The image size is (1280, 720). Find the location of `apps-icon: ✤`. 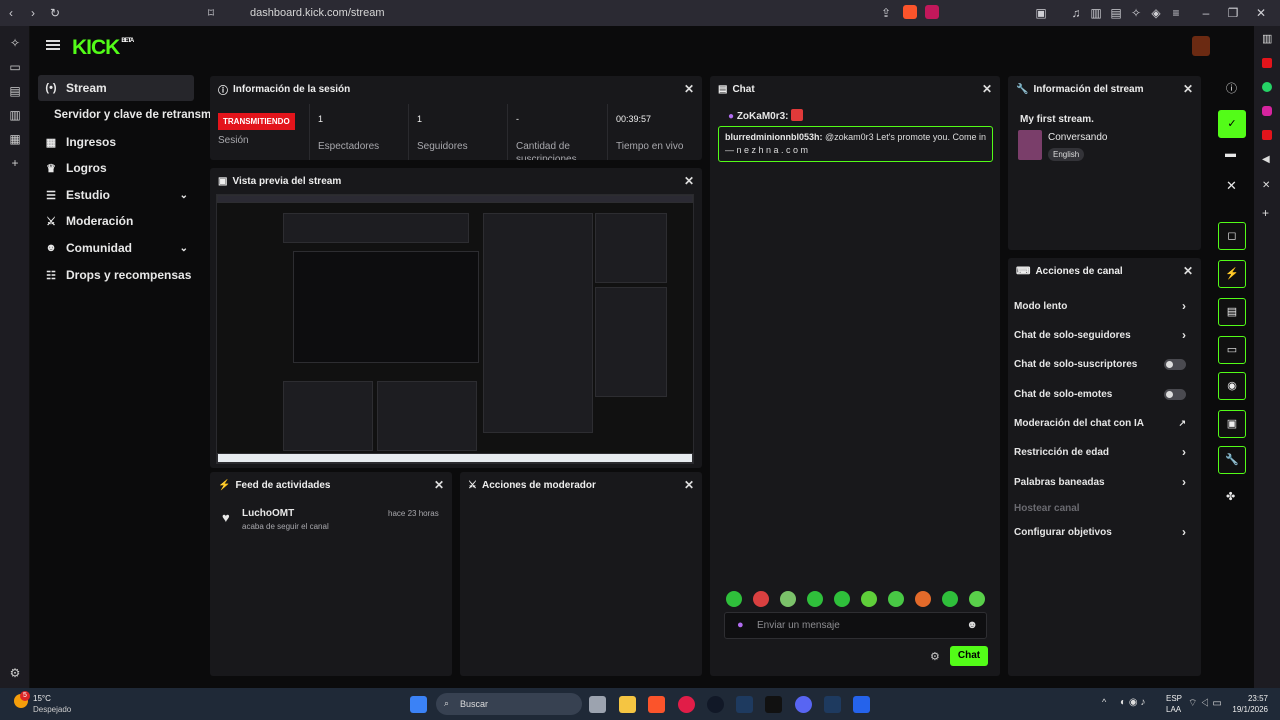

apps-icon: ✤ is located at coordinates (1230, 496).